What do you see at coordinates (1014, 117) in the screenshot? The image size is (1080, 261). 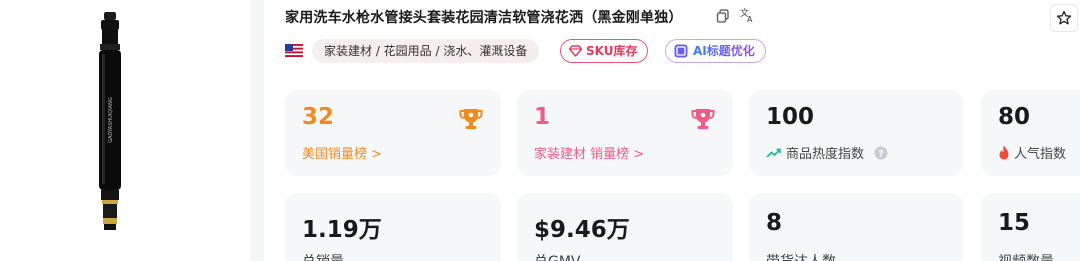 I see `popularity-index-value: 80` at bounding box center [1014, 117].